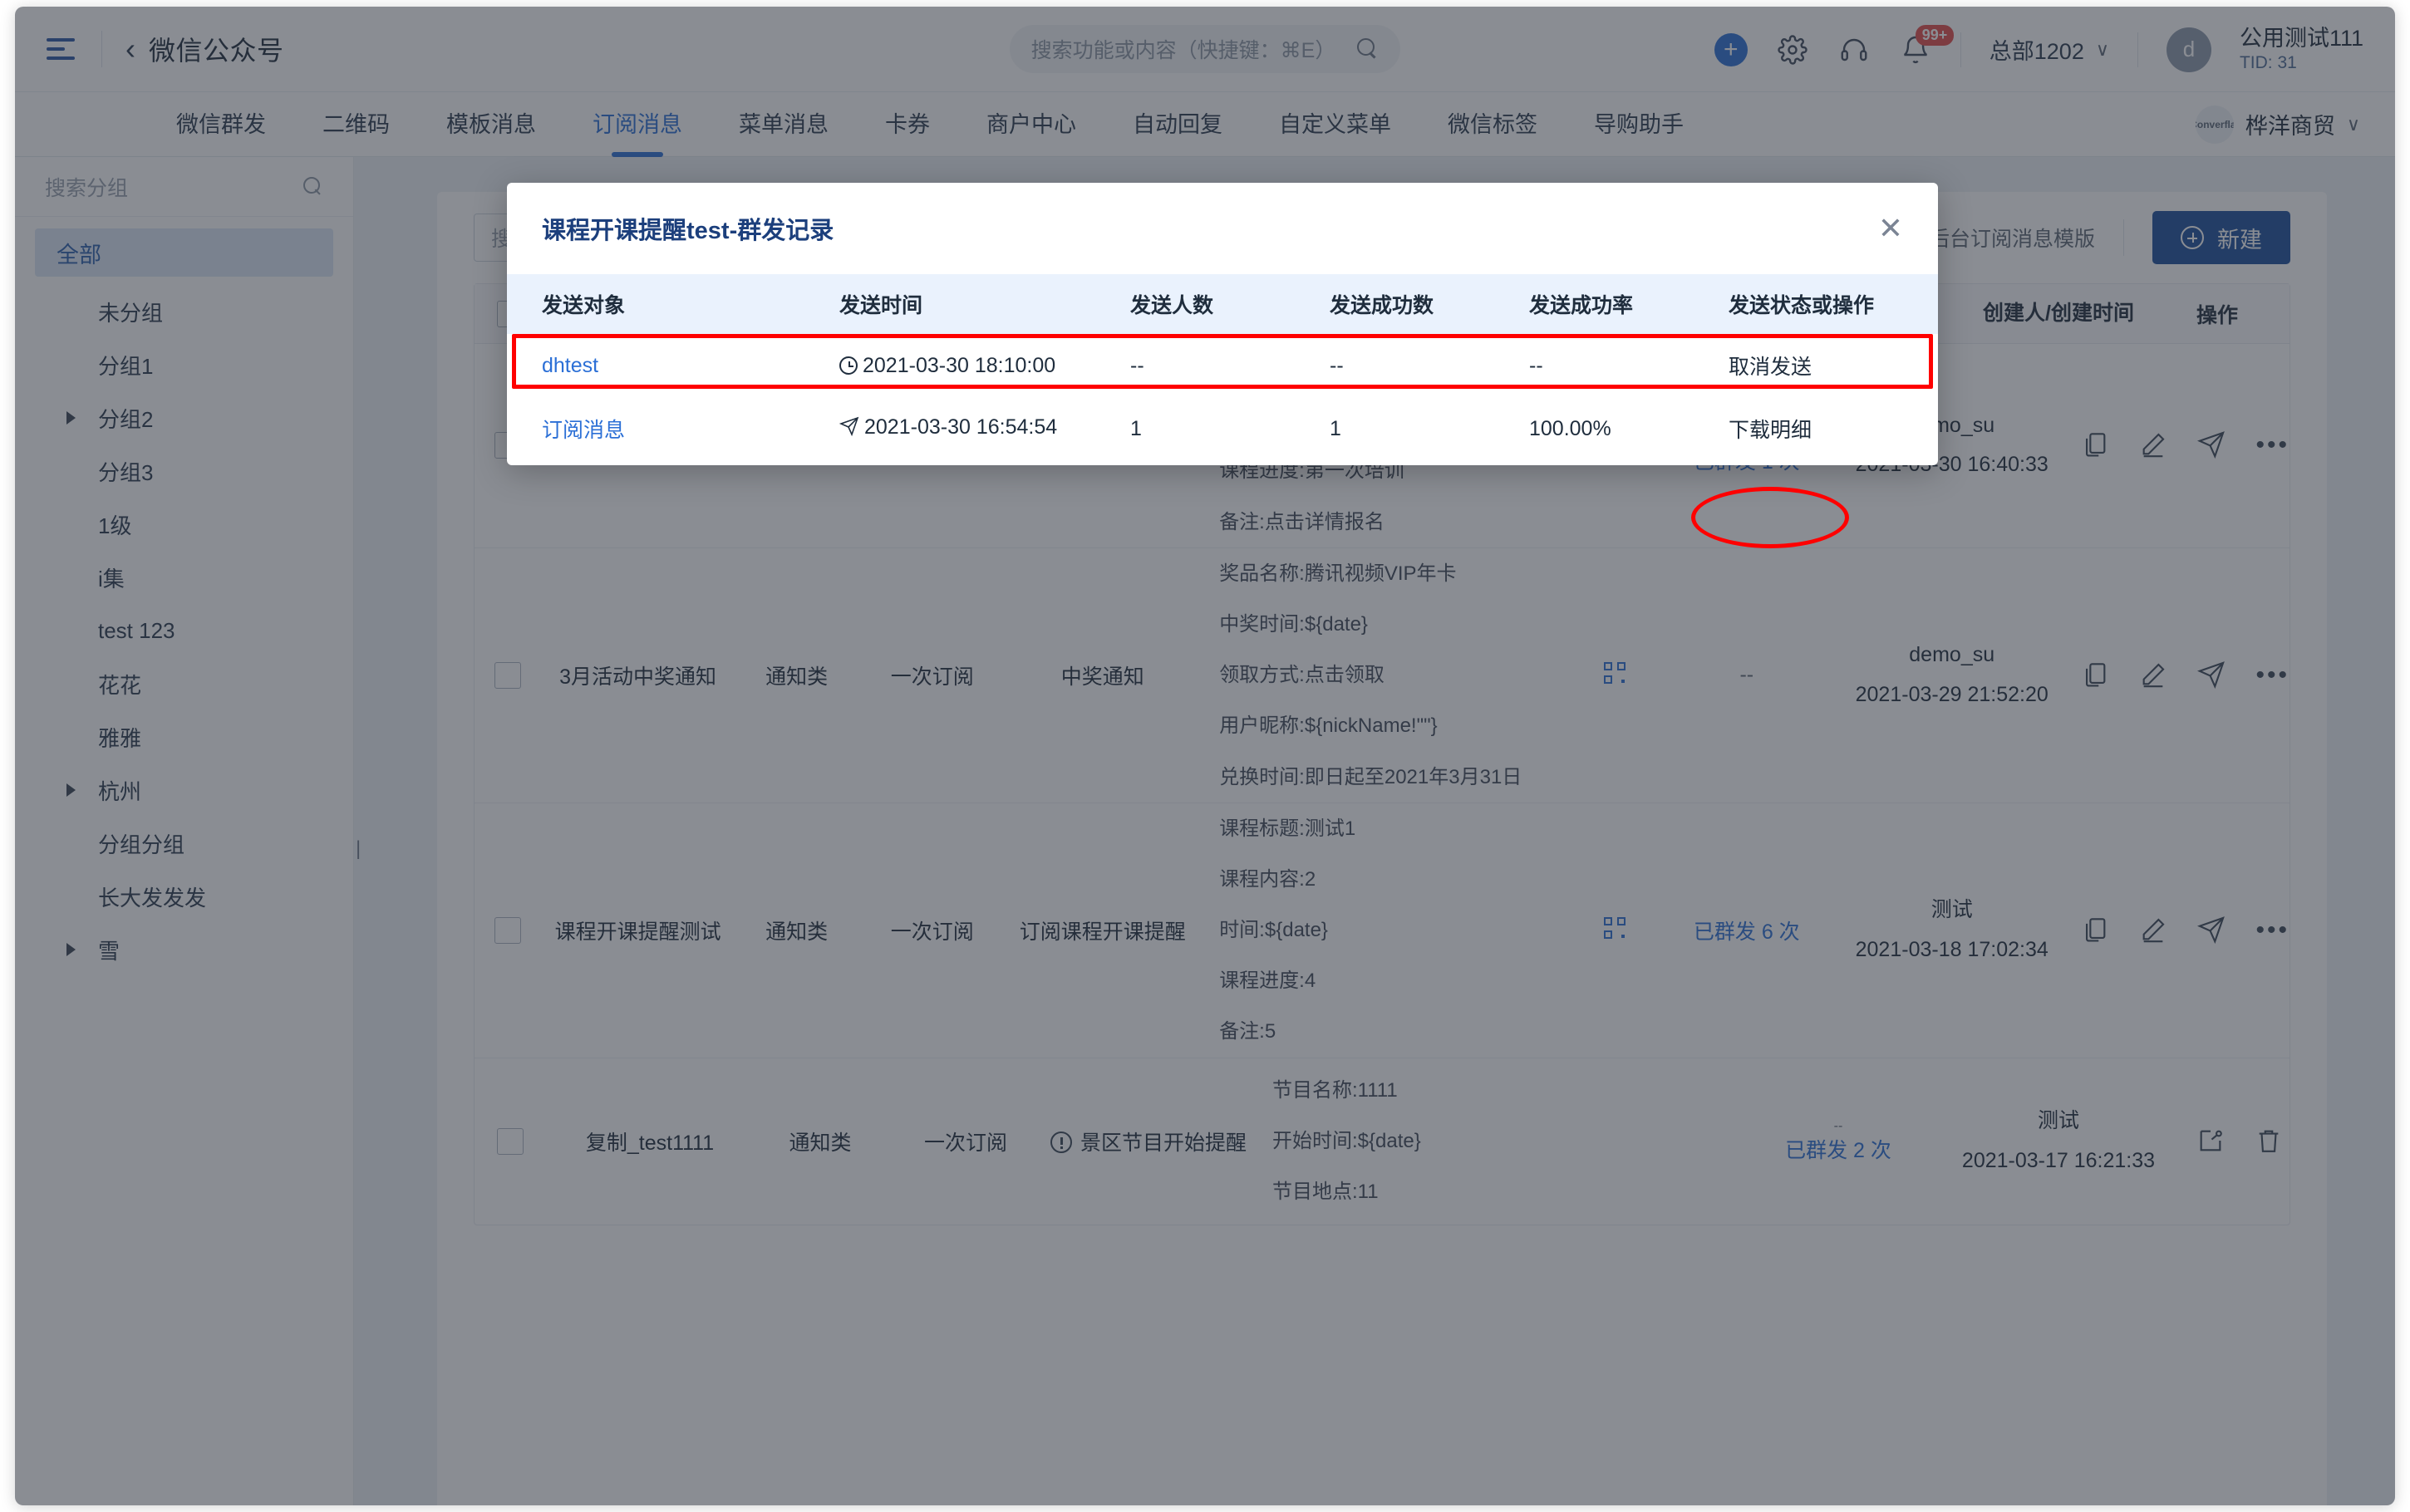 This screenshot has height=1512, width=2410. I want to click on modal-cell-count: 1, so click(1136, 428).